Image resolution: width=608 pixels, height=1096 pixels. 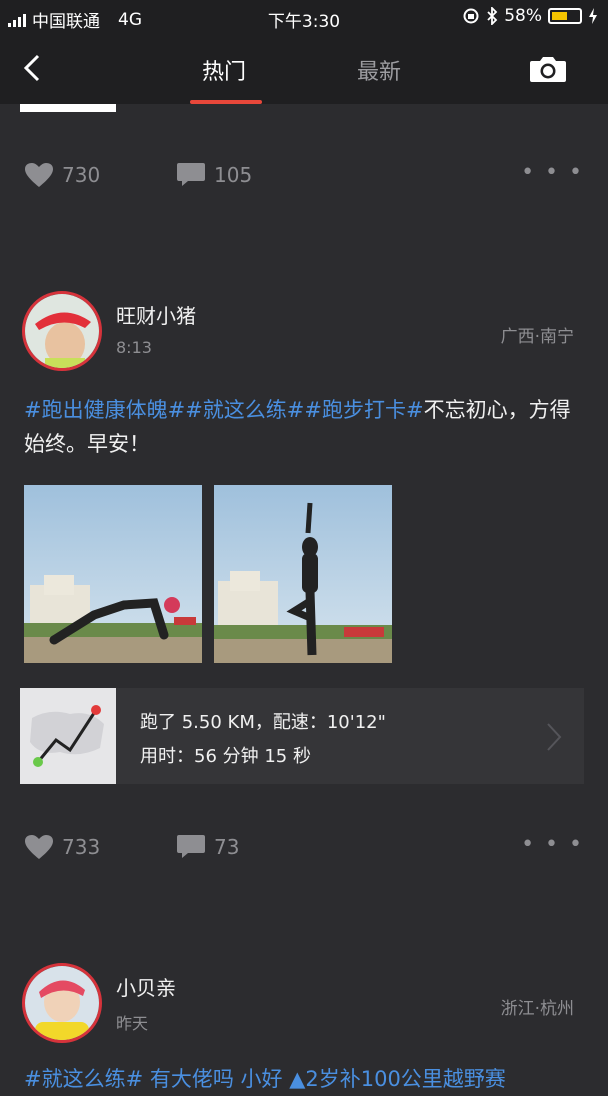 I want to click on battery-percent: 58%, so click(x=523, y=16).